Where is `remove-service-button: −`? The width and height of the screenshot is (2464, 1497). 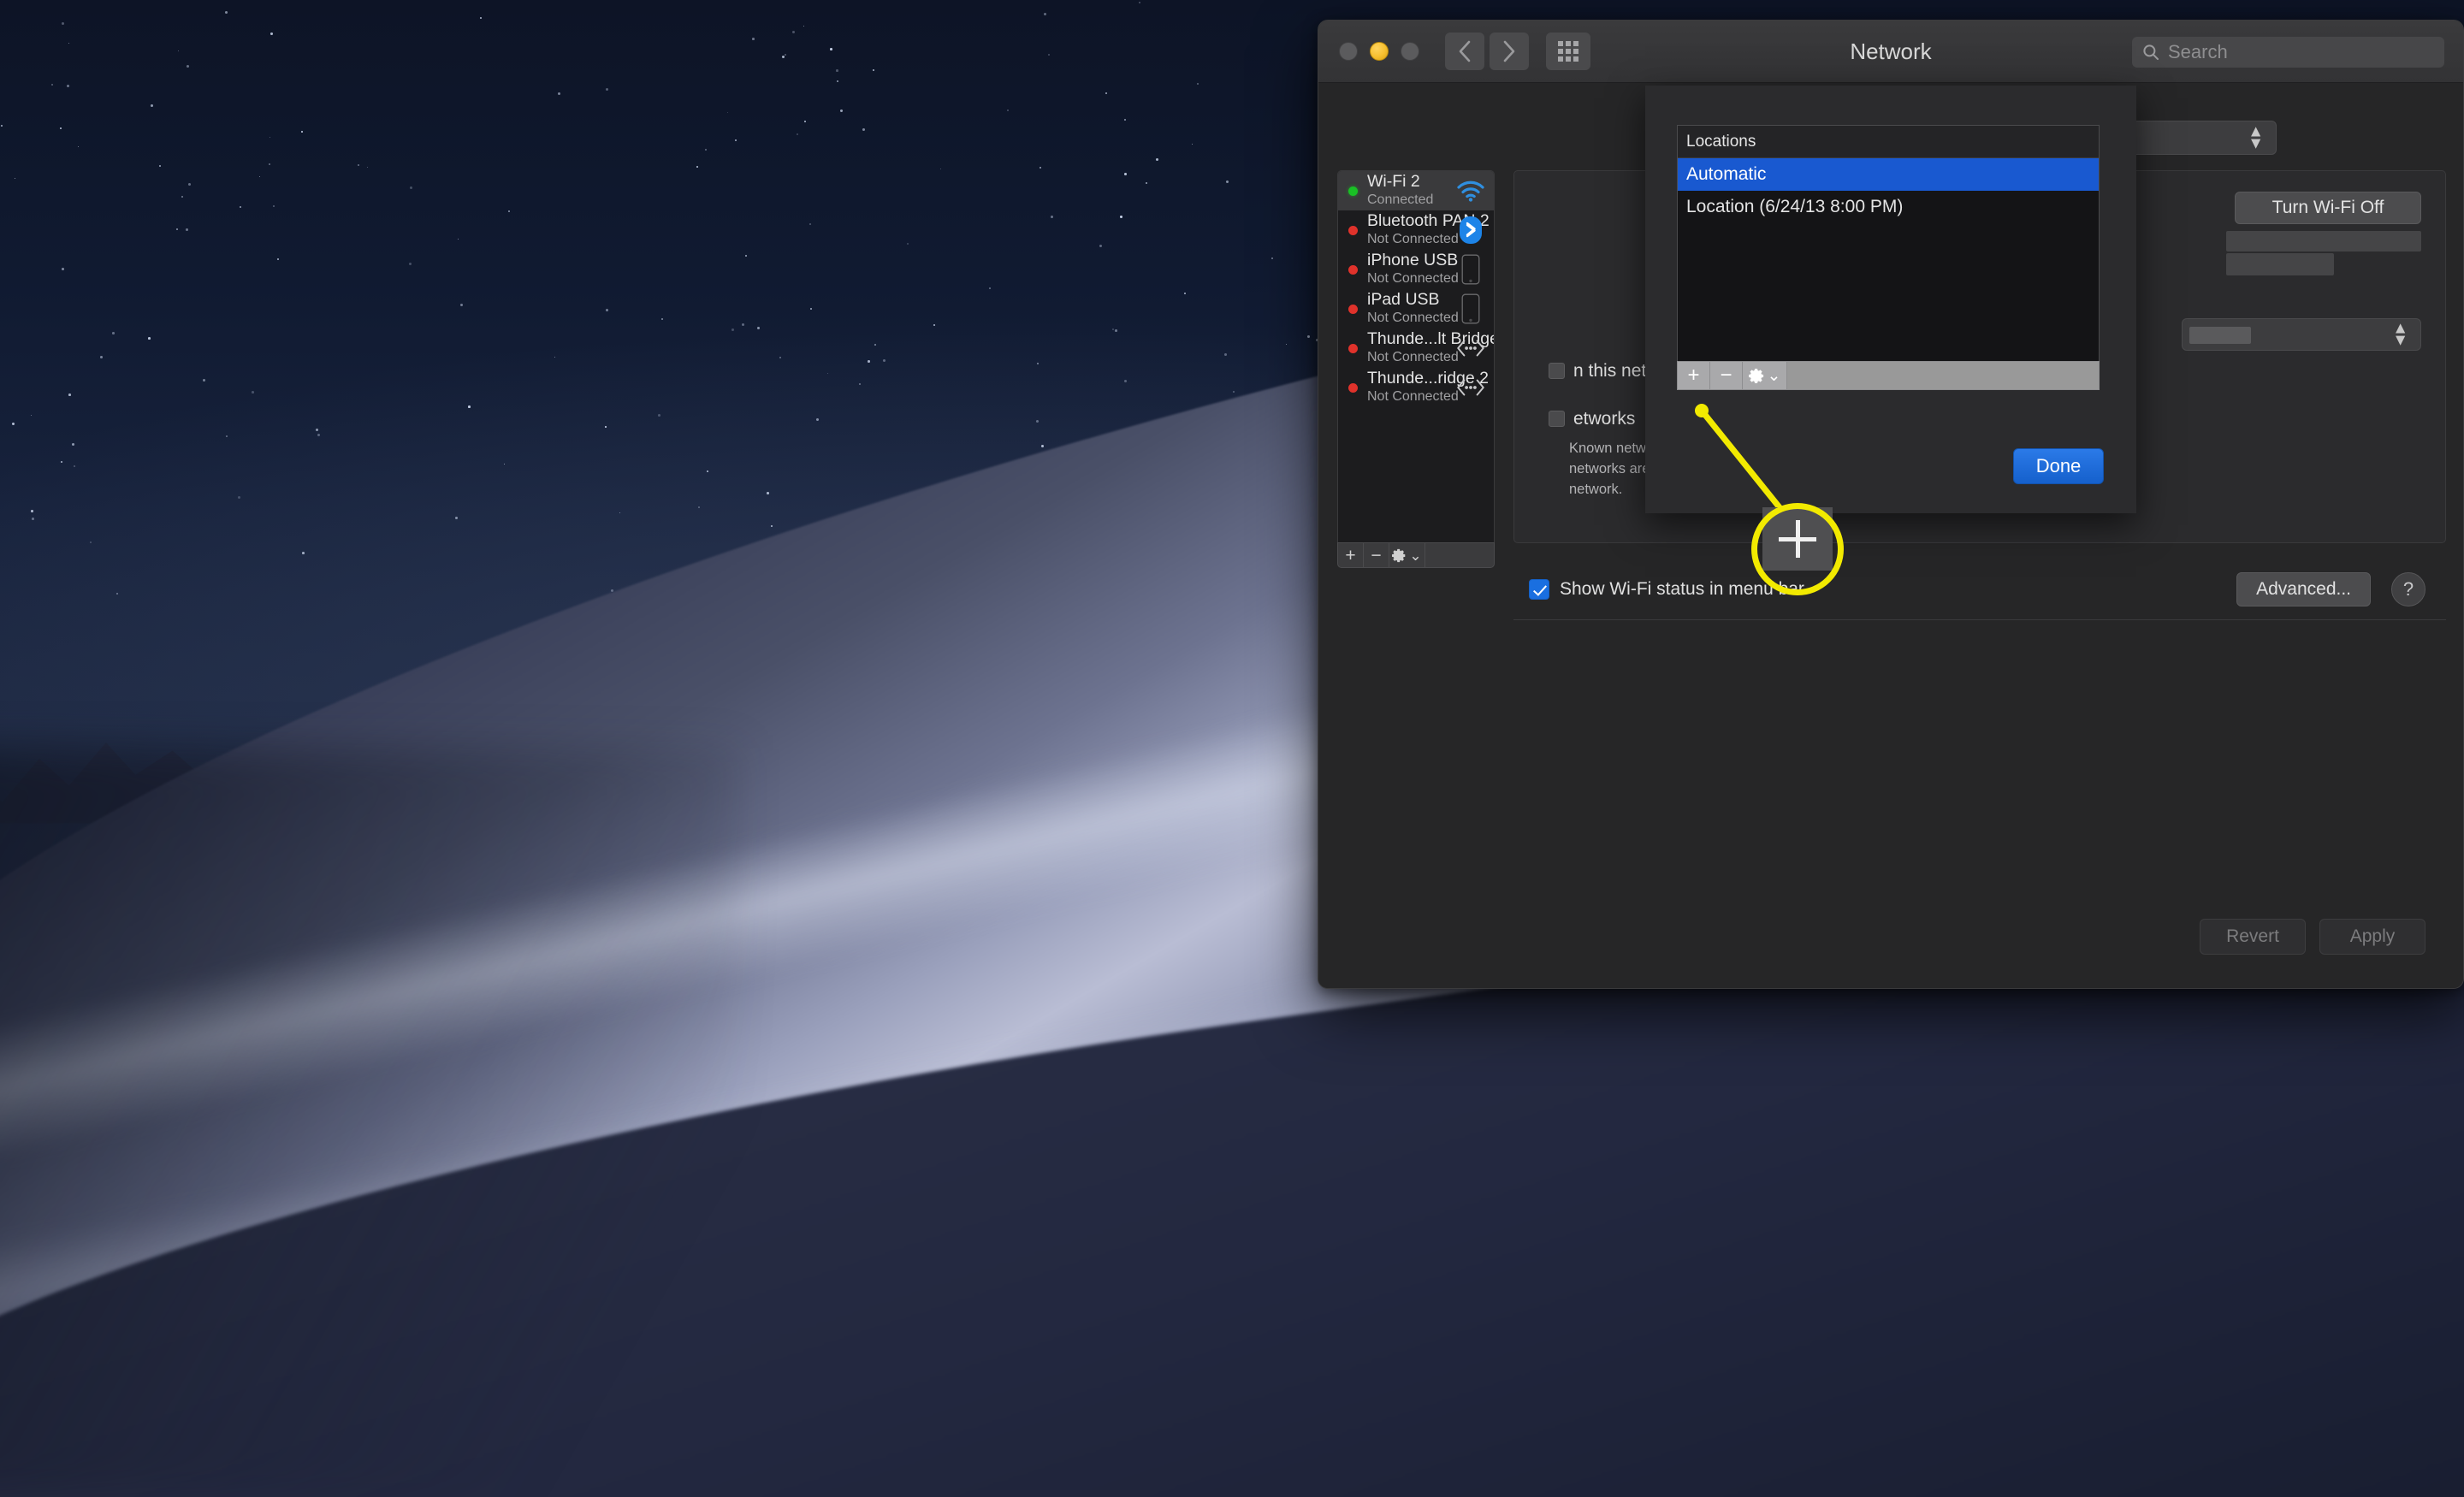 remove-service-button: − is located at coordinates (1376, 555).